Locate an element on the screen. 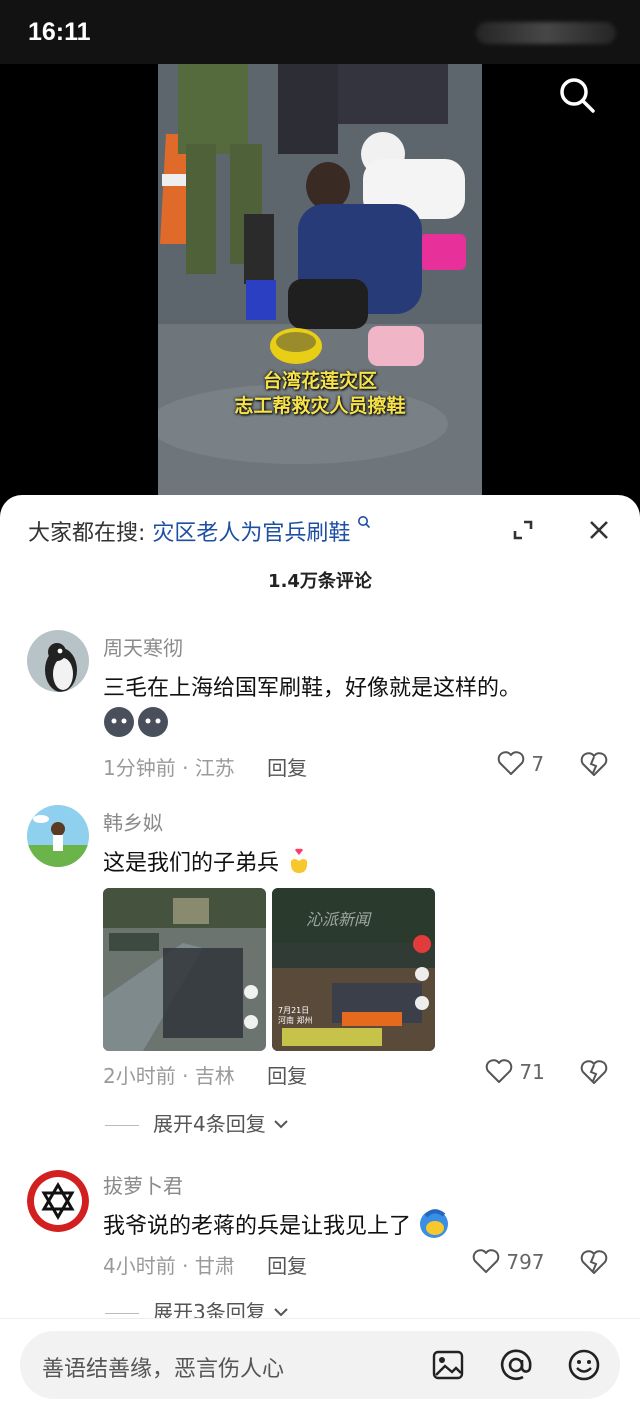 The width and height of the screenshot is (640, 1412). search-mini-icon is located at coordinates (364, 525).